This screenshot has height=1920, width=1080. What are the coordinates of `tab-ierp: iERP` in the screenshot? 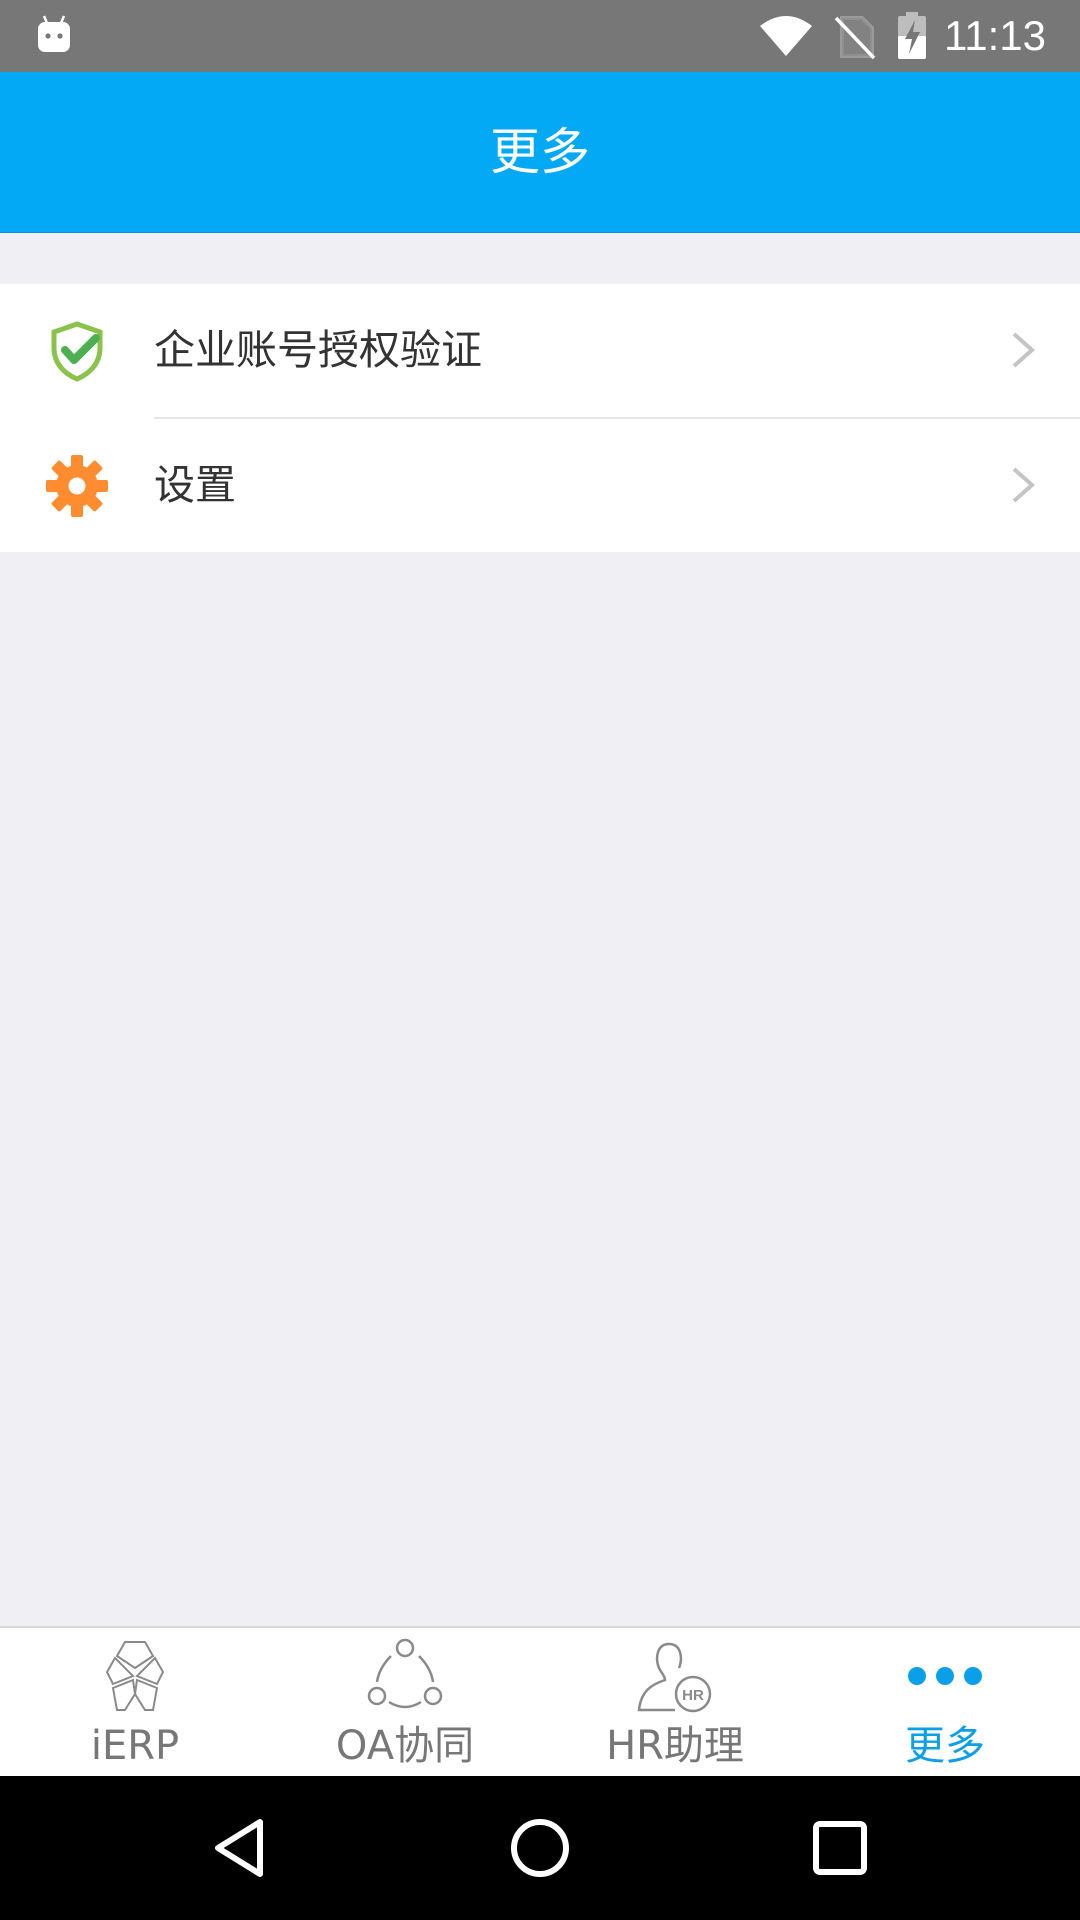 It's located at (135, 1703).